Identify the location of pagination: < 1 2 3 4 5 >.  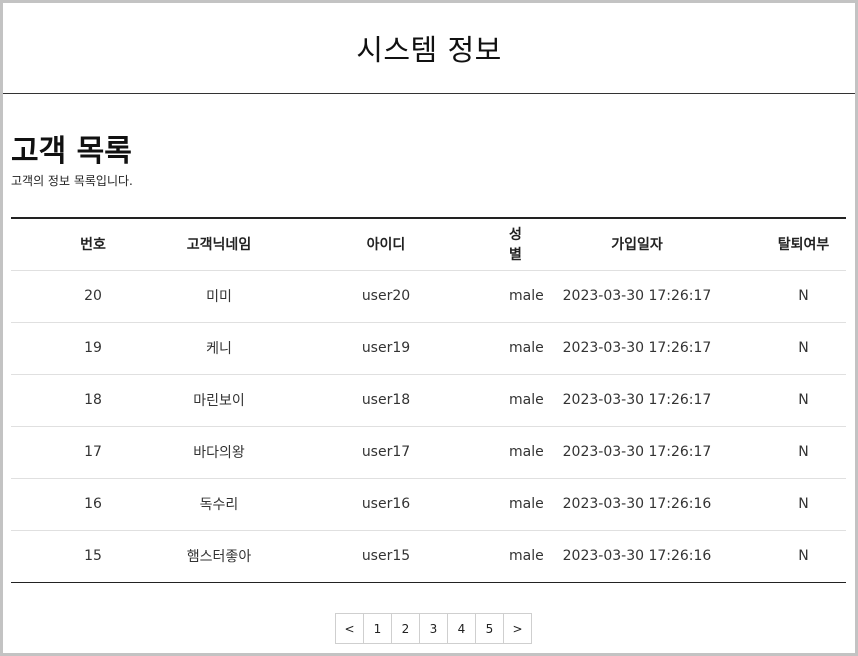
(433, 628).